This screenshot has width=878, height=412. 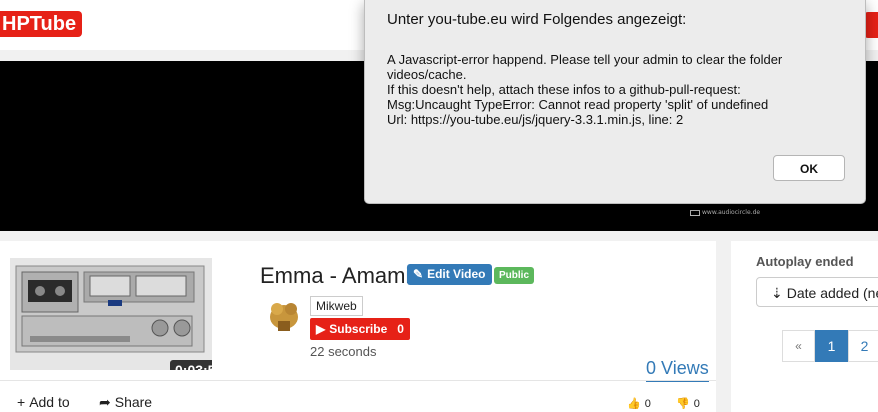 I want to click on thumbnail-duration: 0:03:50, so click(x=191, y=365).